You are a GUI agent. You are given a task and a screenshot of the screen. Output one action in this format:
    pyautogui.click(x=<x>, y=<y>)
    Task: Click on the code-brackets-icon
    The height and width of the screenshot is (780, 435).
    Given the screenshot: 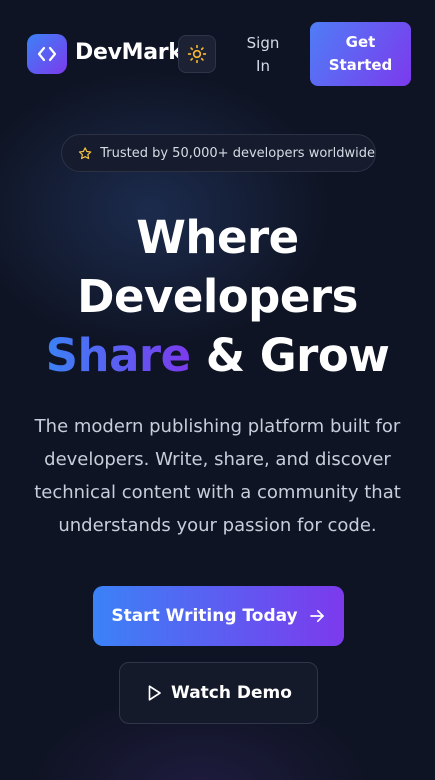 What is the action you would take?
    pyautogui.click(x=47, y=54)
    